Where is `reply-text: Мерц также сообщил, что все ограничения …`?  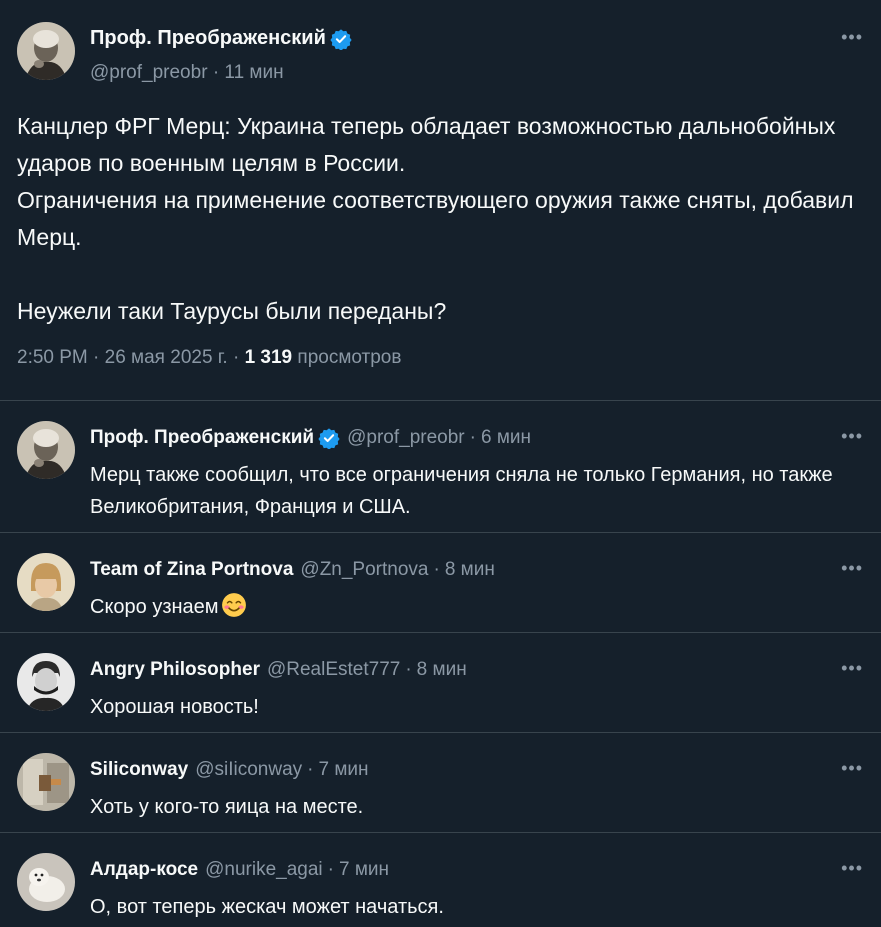 reply-text: Мерц также сообщил, что все ограничения … is located at coordinates (461, 491).